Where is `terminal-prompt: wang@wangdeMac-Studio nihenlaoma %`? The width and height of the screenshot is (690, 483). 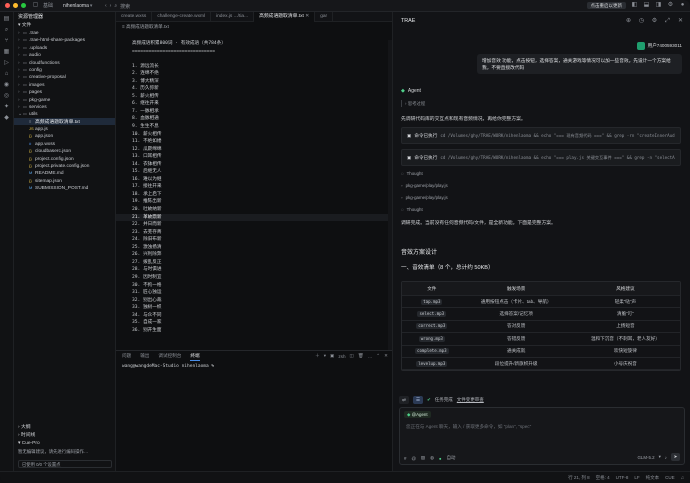
terminal-prompt: wang@wangdeMac-Studio nihenlaoma % is located at coordinates (254, 366).